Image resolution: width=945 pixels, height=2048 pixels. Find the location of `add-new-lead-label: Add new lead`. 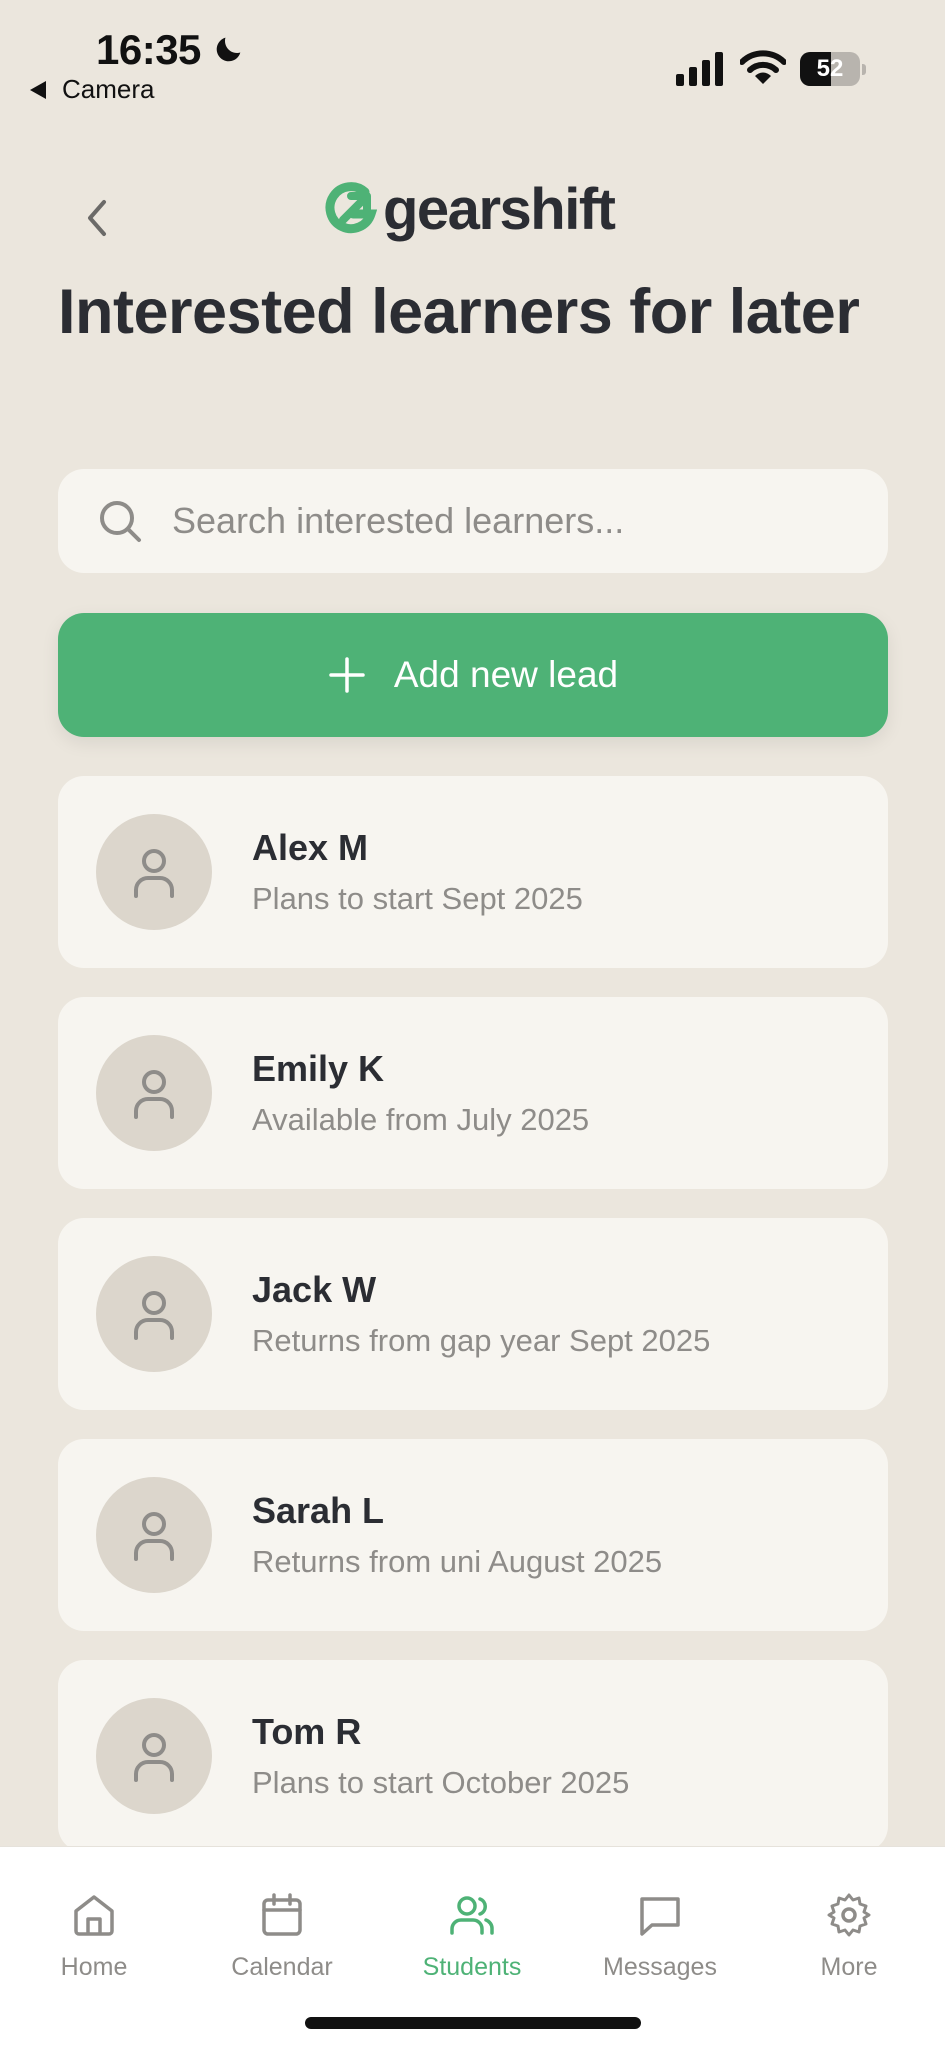

add-new-lead-label: Add new lead is located at coordinates (506, 674).